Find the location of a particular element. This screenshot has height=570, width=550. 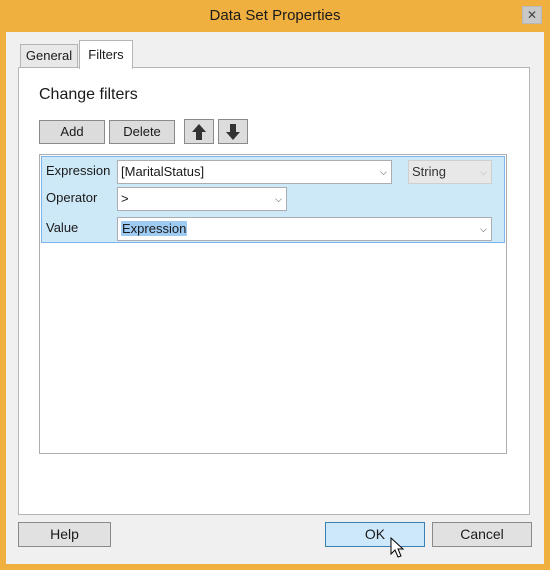

type-value: String is located at coordinates (429, 171).